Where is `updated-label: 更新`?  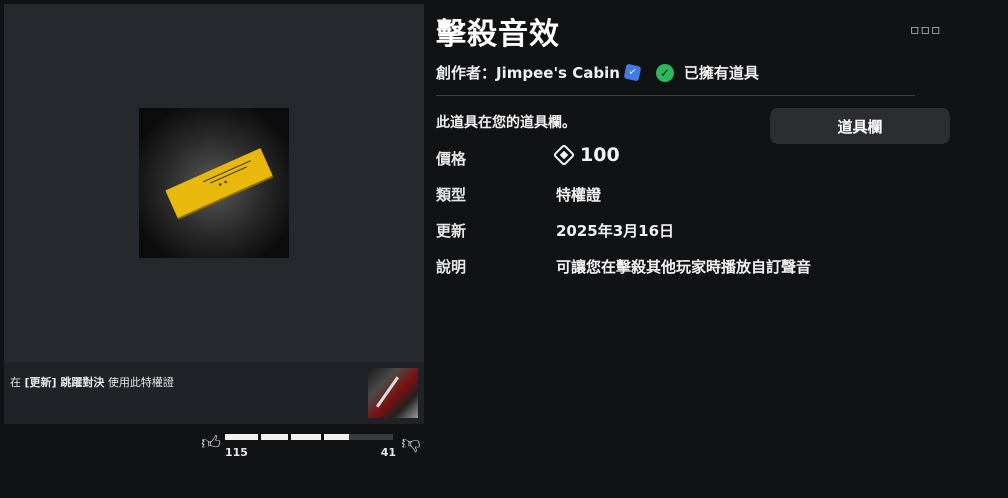 updated-label: 更新 is located at coordinates (451, 231).